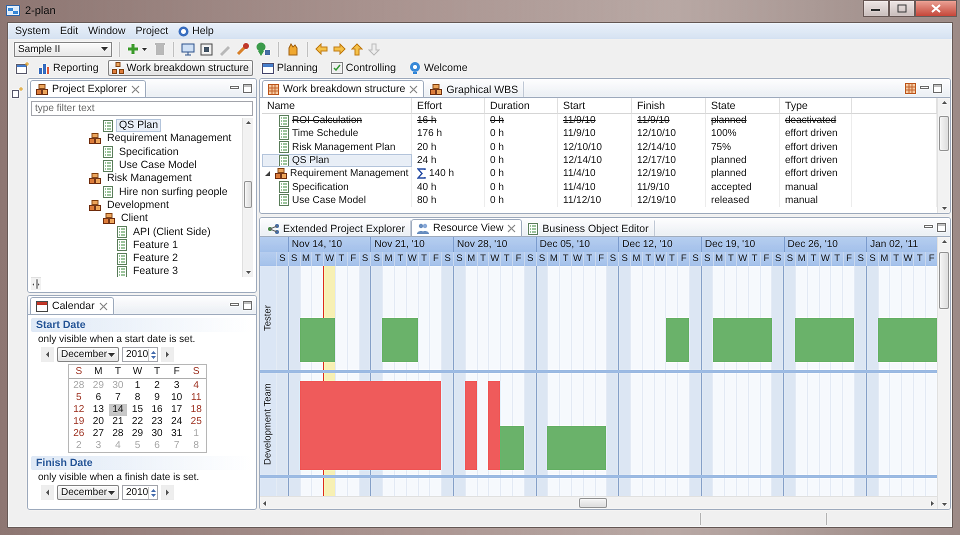 Image resolution: width=960 pixels, height=535 pixels. I want to click on capture-icon, so click(206, 49).